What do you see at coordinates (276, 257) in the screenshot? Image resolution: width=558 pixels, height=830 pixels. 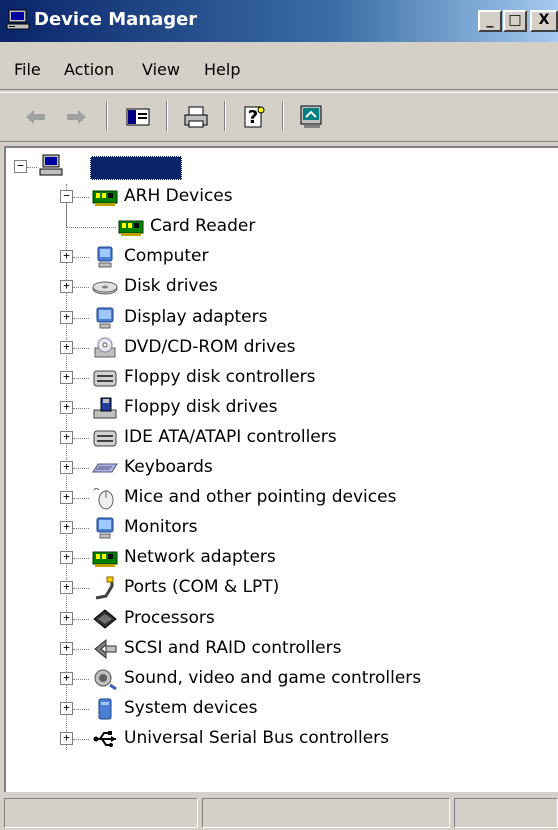 I see `tree-category-row: + Computer` at bounding box center [276, 257].